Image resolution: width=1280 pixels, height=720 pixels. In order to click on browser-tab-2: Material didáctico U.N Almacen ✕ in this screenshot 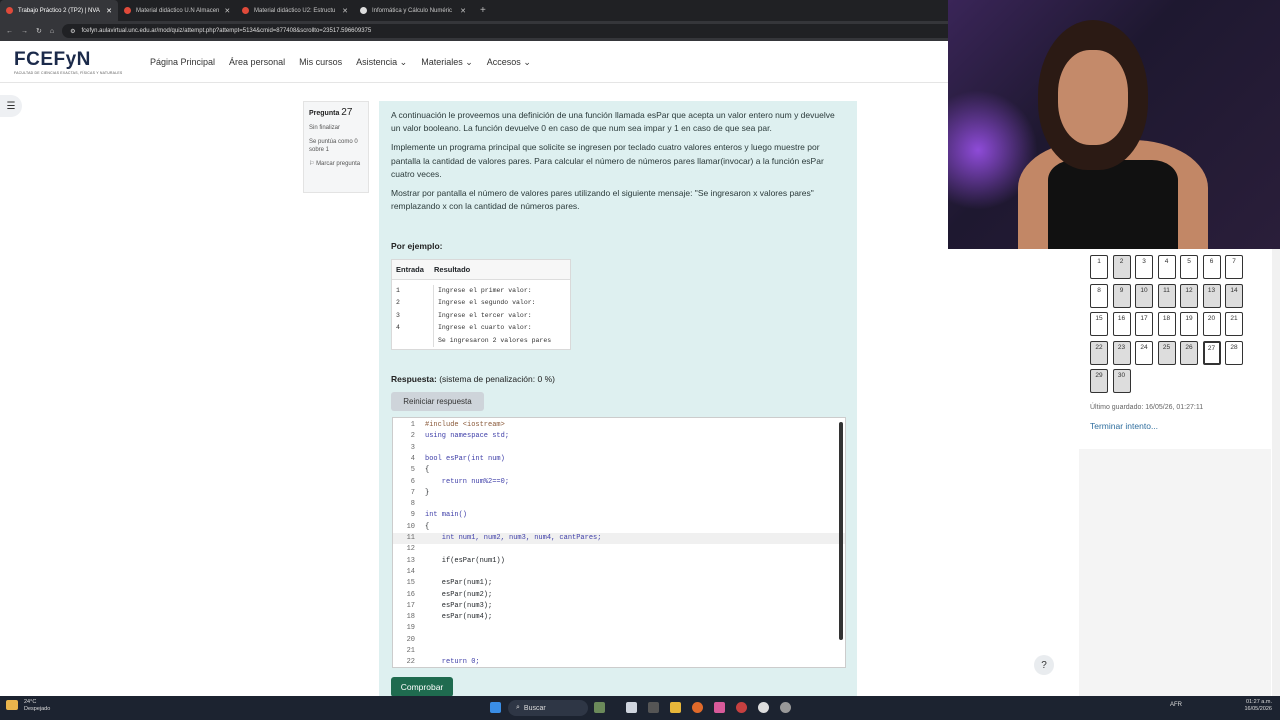, I will do `click(177, 10)`.